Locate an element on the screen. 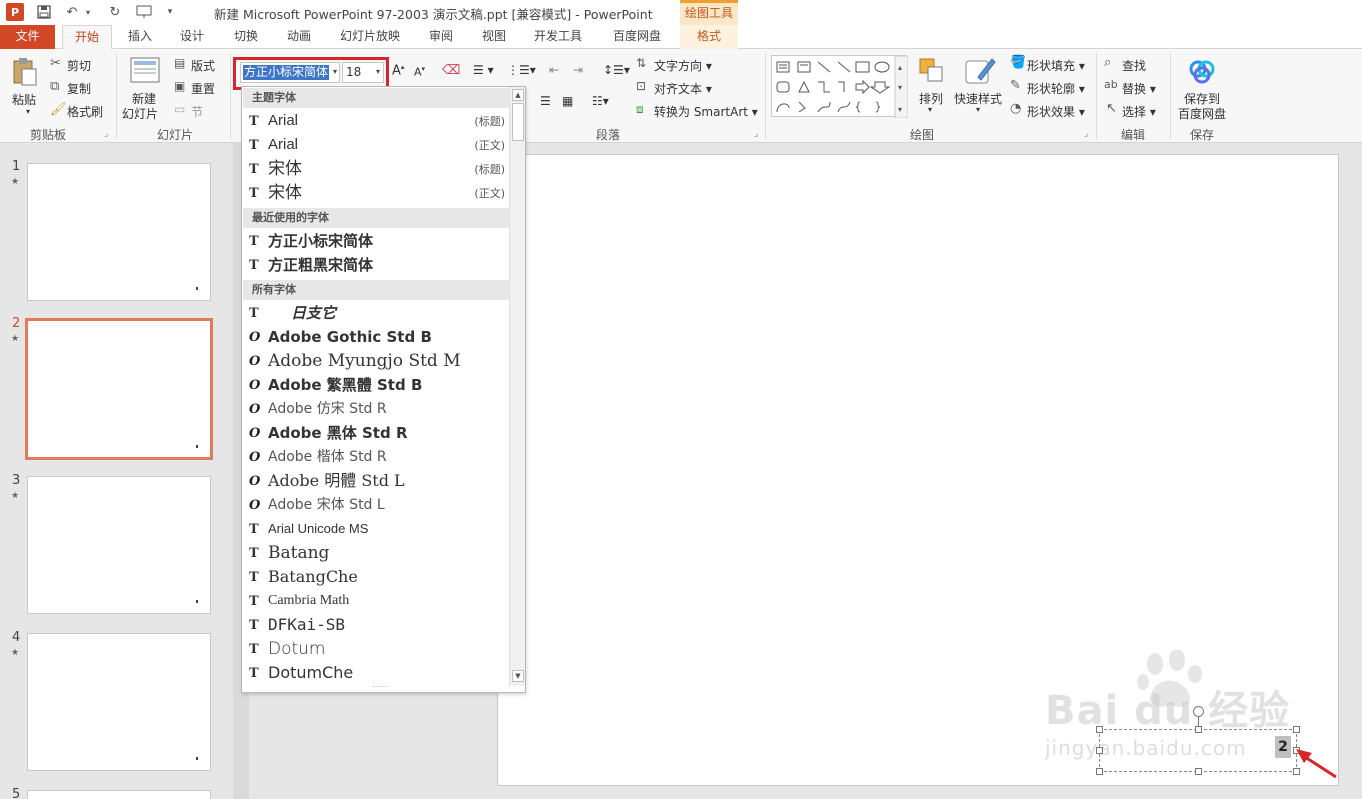  quick-styles-icon is located at coordinates (980, 72).